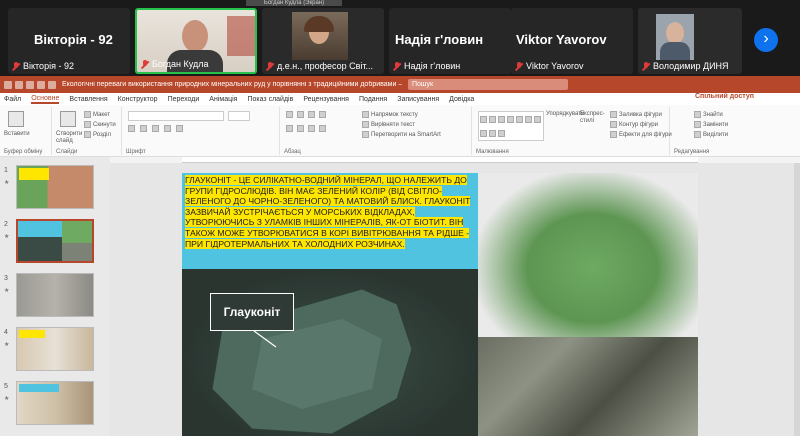 The height and width of the screenshot is (436, 800). Describe the element at coordinates (724, 96) in the screenshot. I see `share-button: Спільний доступ` at that location.